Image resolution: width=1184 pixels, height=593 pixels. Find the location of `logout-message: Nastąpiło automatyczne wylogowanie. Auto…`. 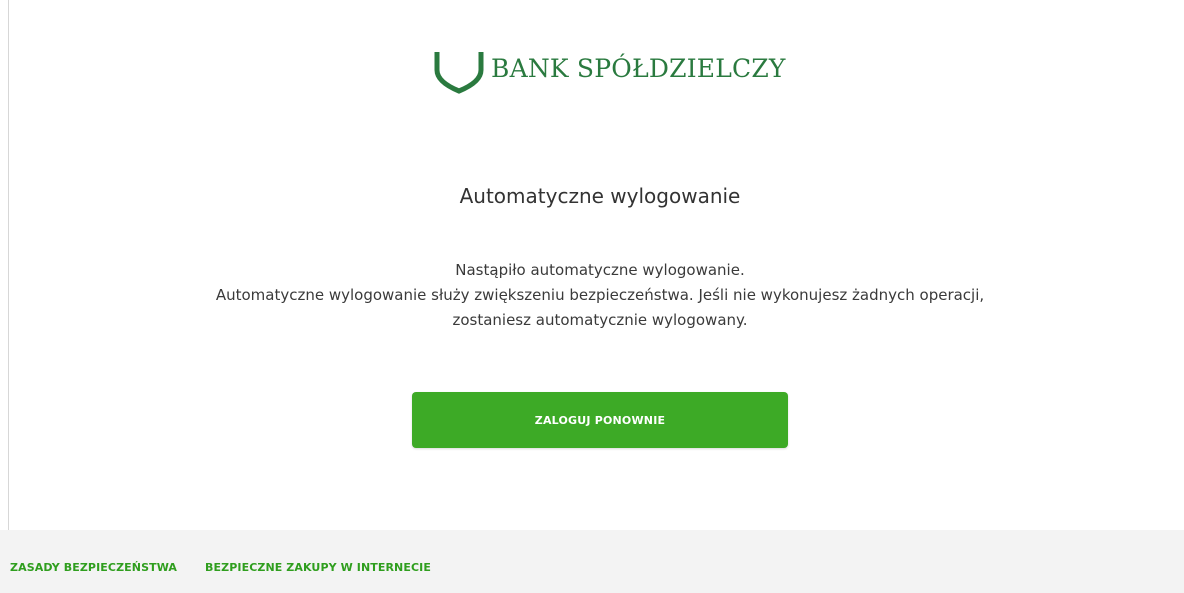

logout-message: Nastąpiło automatyczne wylogowanie. Auto… is located at coordinates (592, 295).